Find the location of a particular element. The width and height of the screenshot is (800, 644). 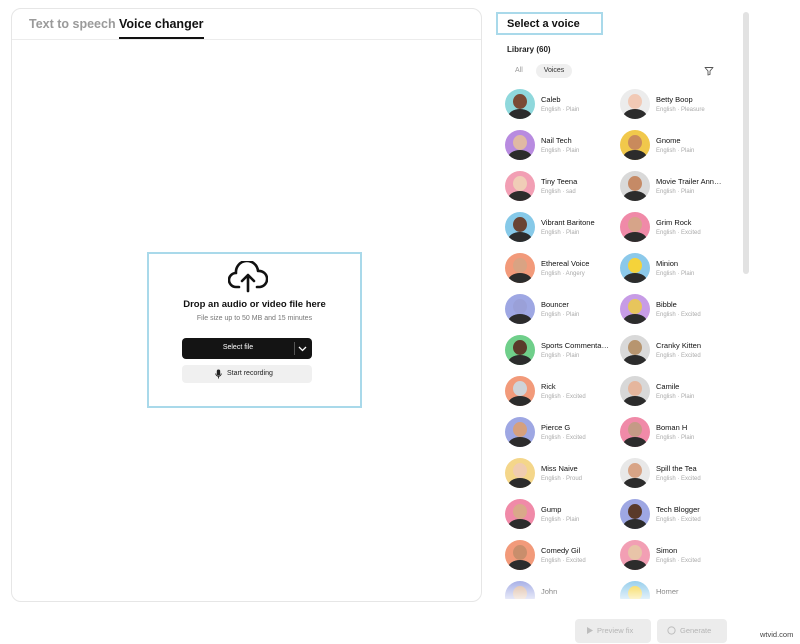

voice-item: Cranky Kitten English · Excited is located at coordinates (677, 351).